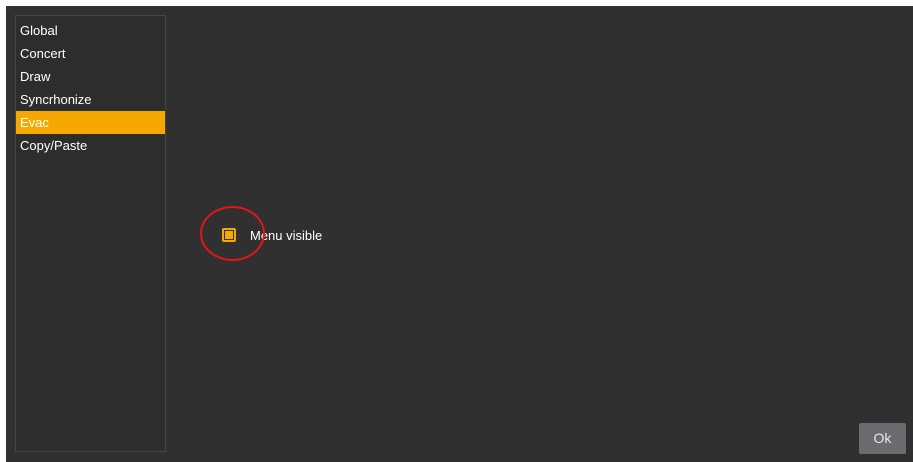  I want to click on sidebar-item-evac: Evac, so click(90, 122).